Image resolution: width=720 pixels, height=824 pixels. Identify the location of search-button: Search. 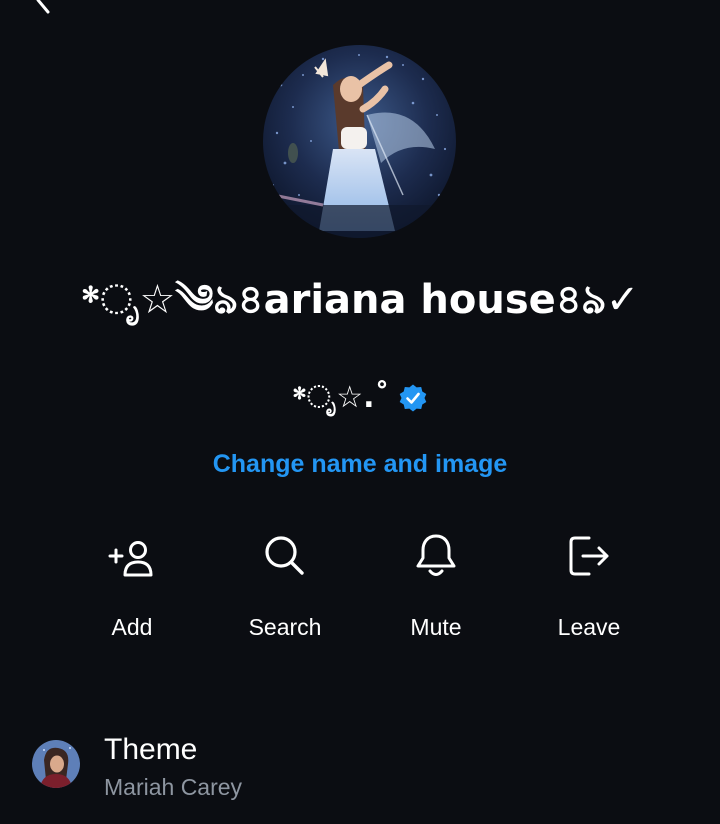
(285, 593).